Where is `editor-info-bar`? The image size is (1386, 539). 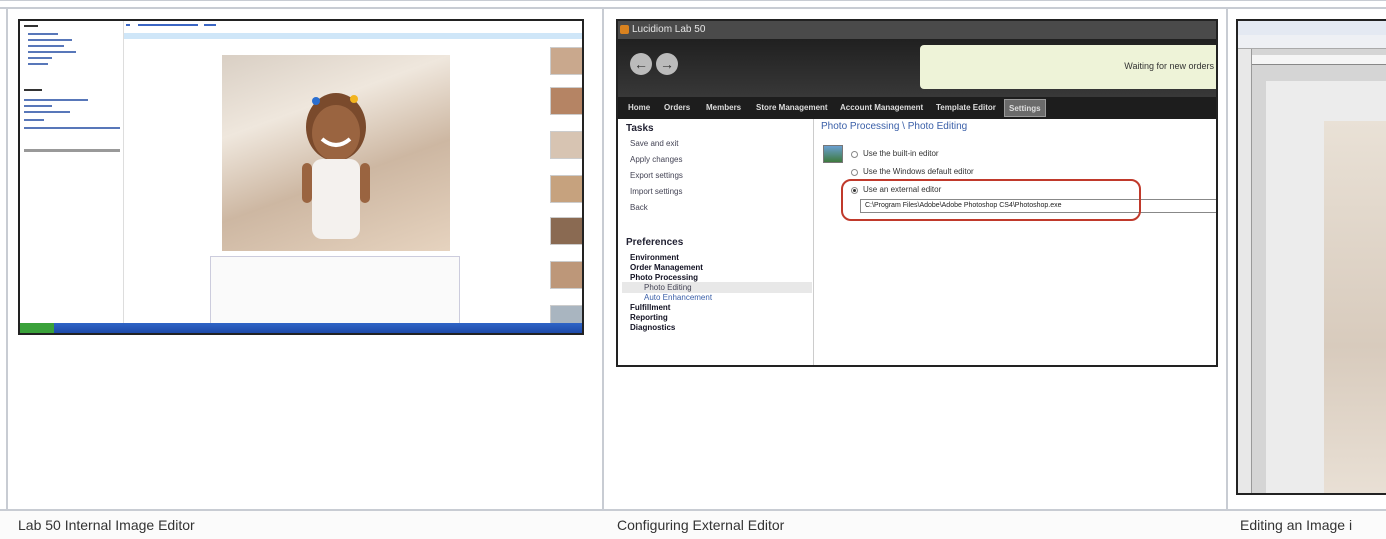 editor-info-bar is located at coordinates (353, 36).